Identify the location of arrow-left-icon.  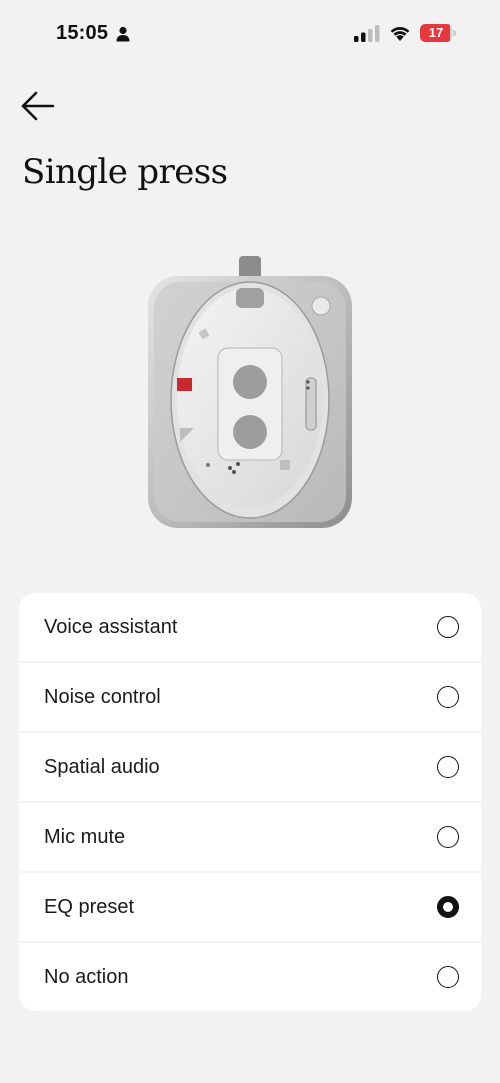
(38, 106).